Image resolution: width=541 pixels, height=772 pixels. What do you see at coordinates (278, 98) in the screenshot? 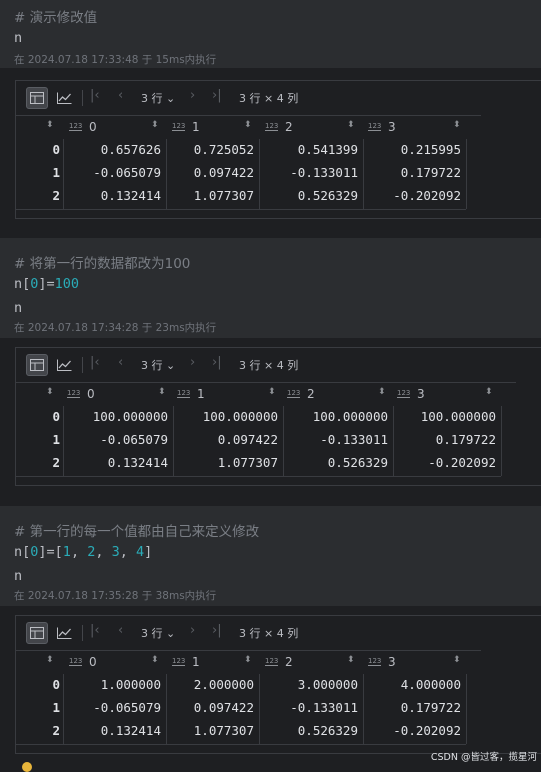
I see `result-toolbar: |‹ ‹ 3 行 ⌄ › ›| 3 行 × 4 列` at bounding box center [278, 98].